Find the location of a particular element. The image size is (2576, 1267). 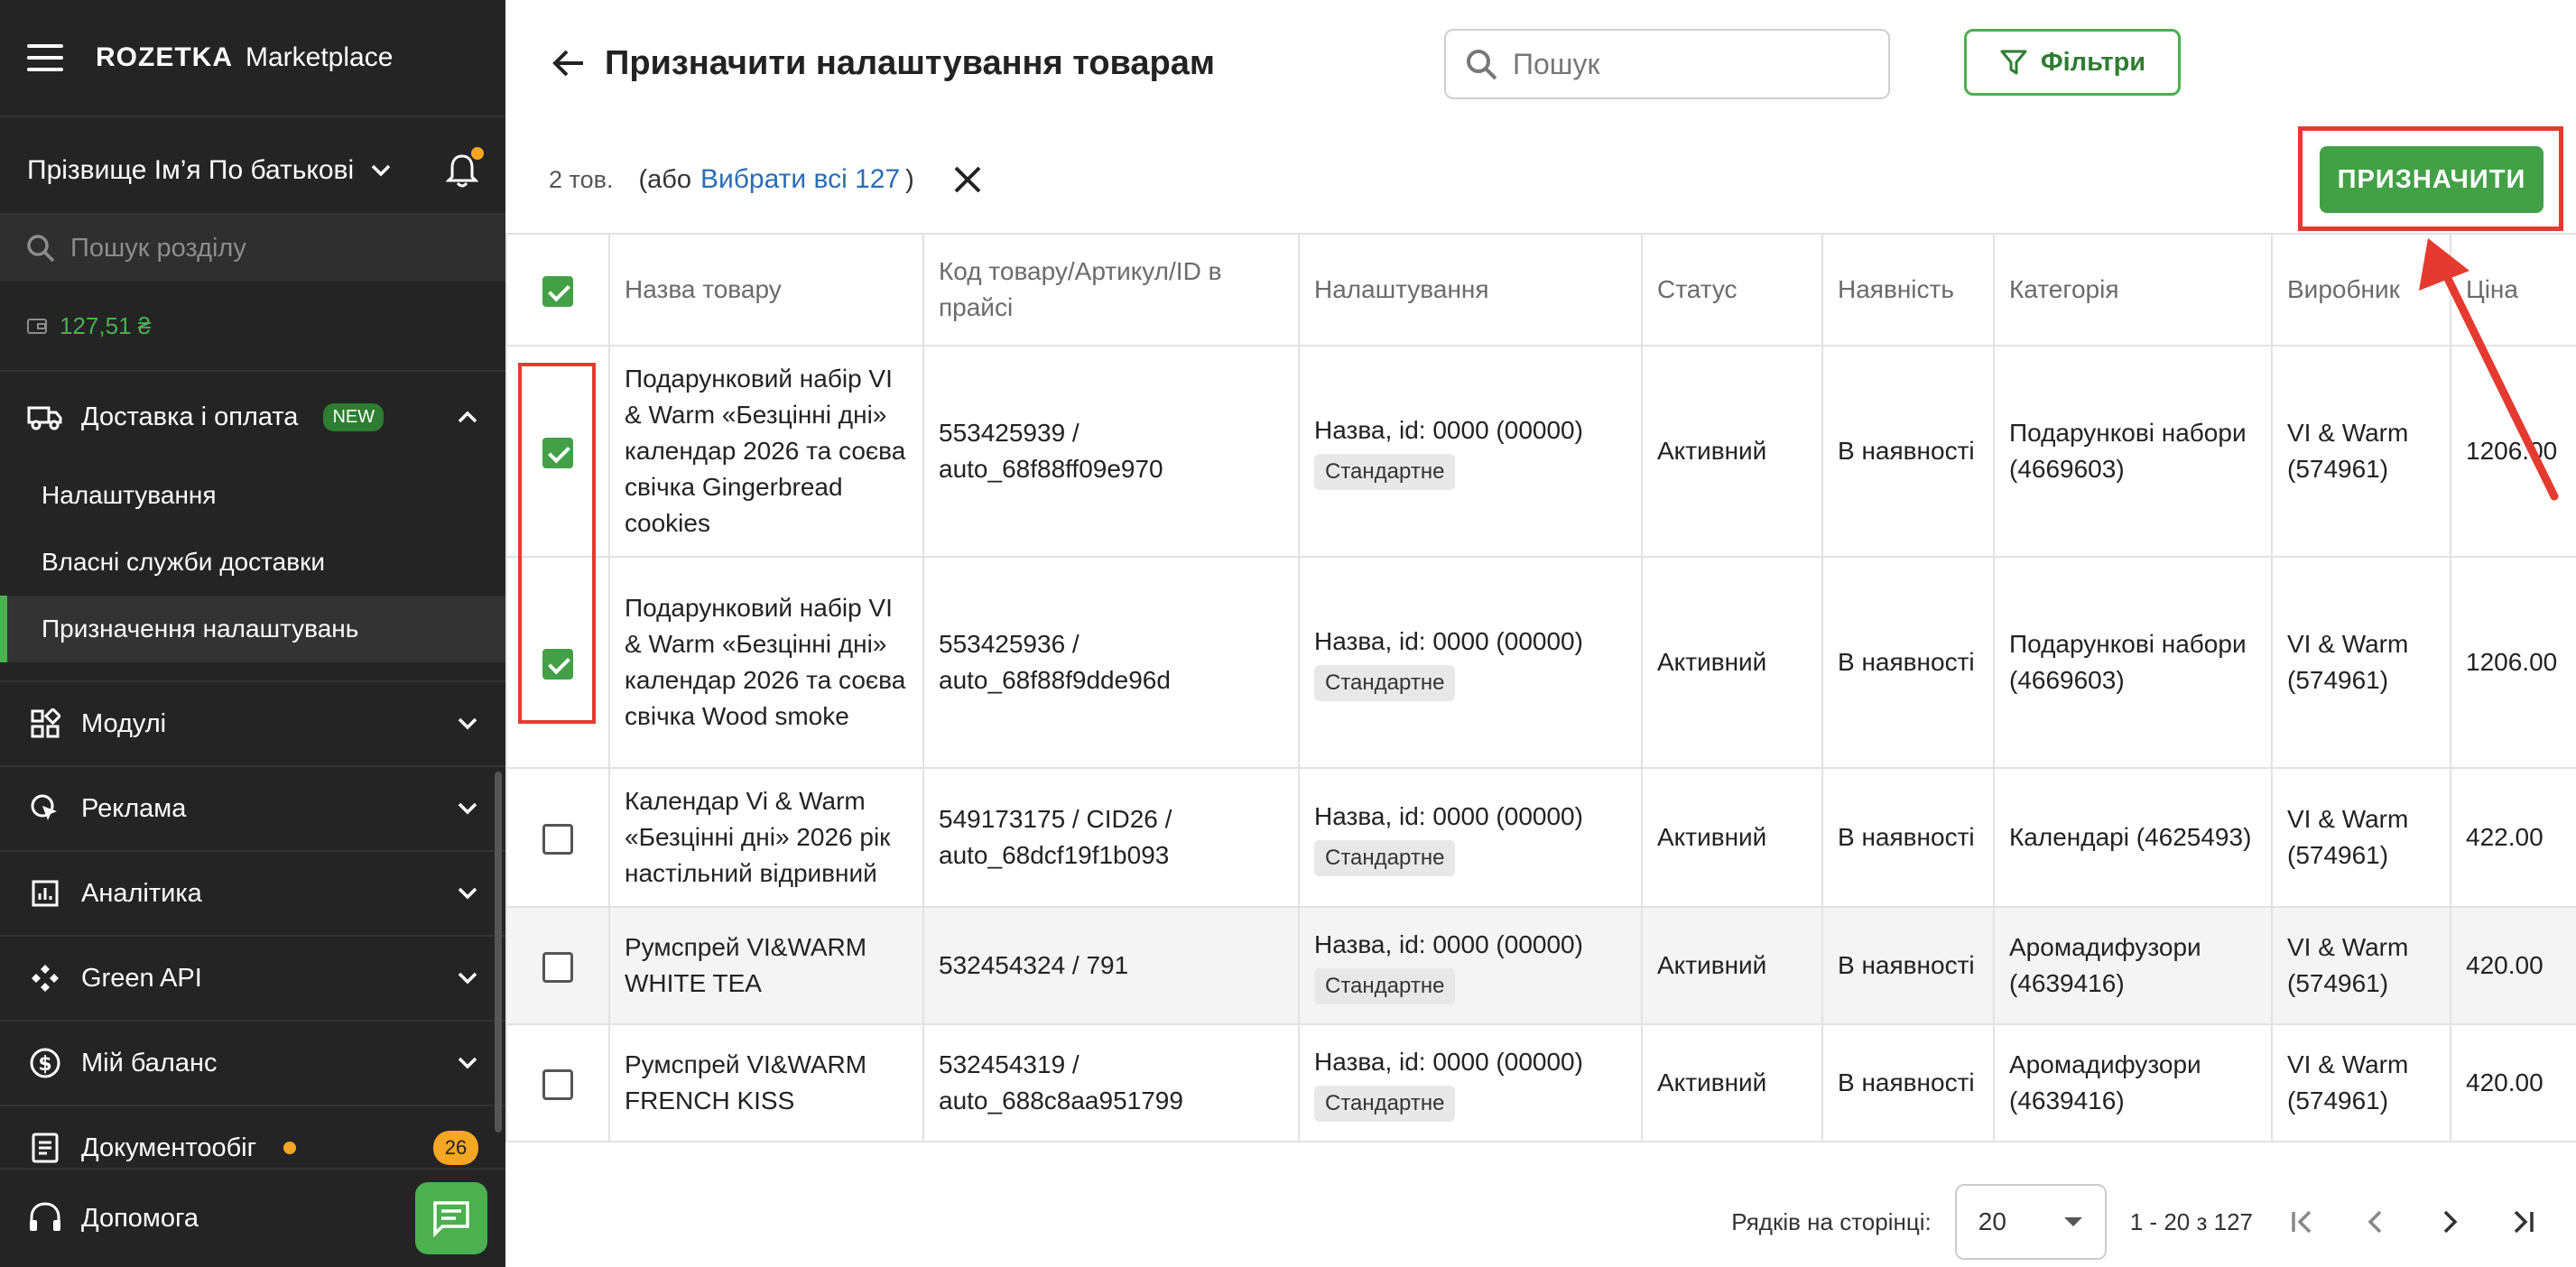

assign-button: ПРИЗНАЧИТИ is located at coordinates (2432, 179).